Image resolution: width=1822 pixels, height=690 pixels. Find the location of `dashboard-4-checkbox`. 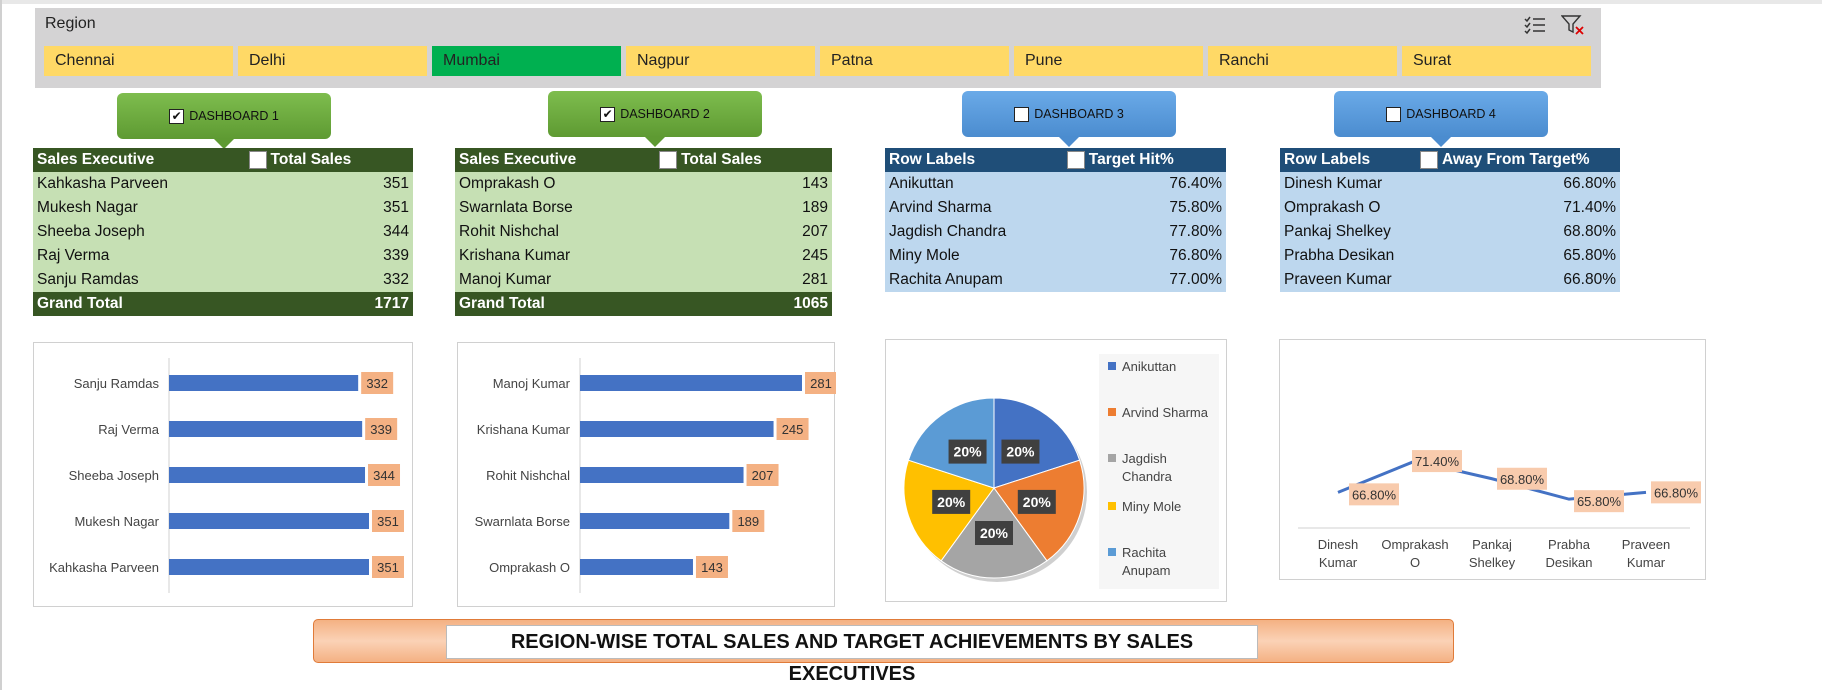

dashboard-4-checkbox is located at coordinates (1394, 114).